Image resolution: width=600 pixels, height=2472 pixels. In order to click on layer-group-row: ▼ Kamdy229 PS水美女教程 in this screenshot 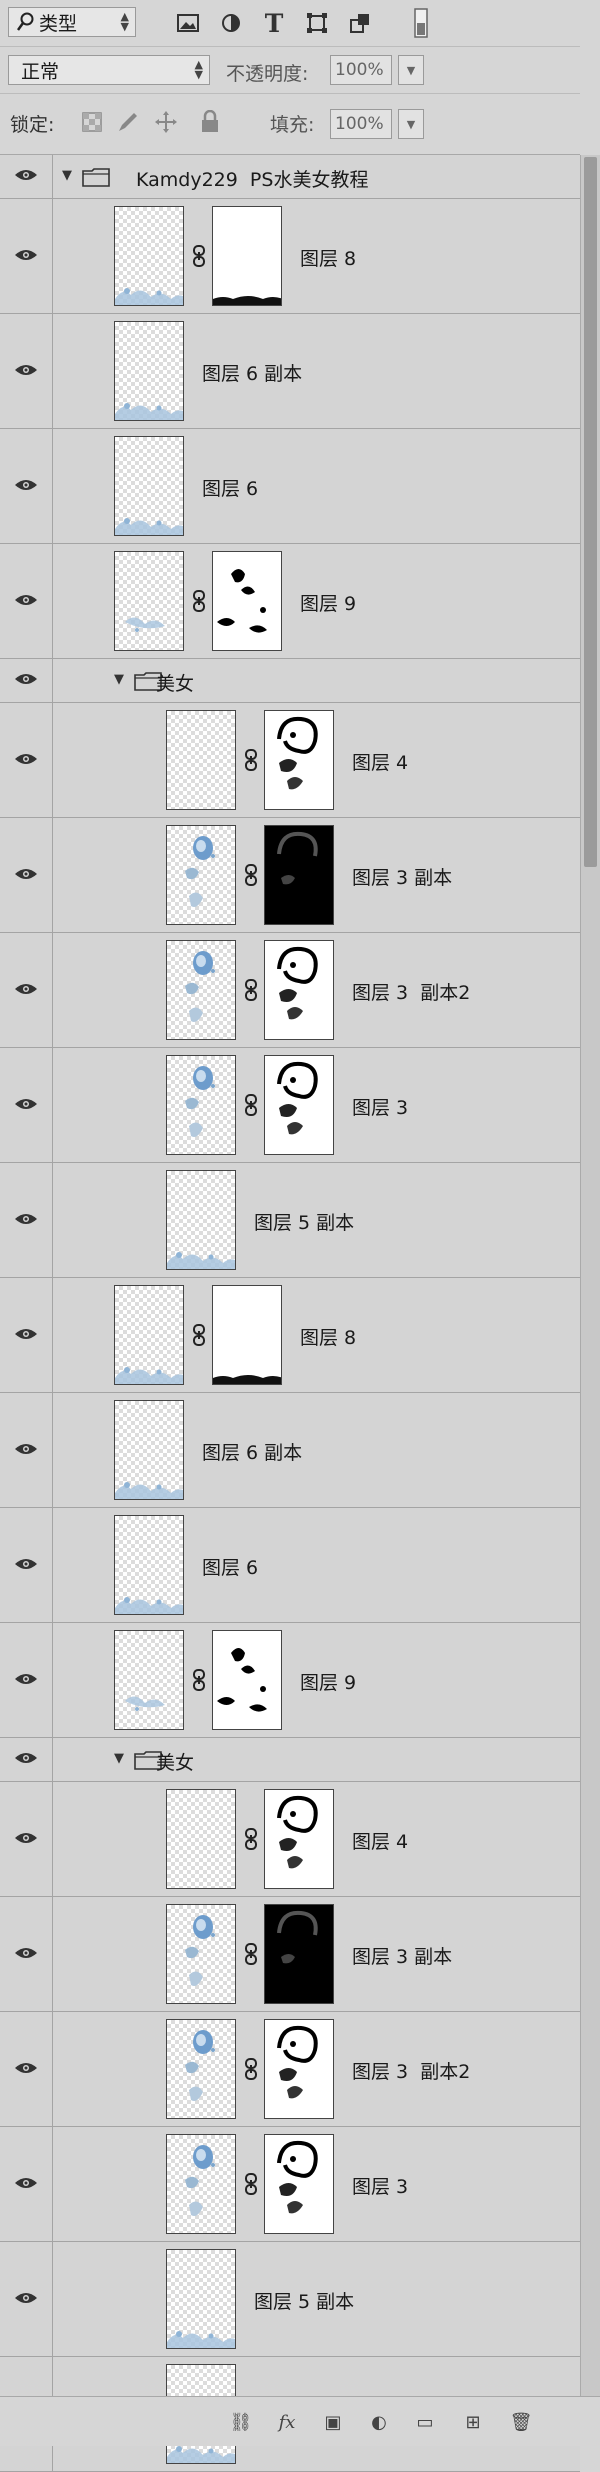, I will do `click(290, 177)`.